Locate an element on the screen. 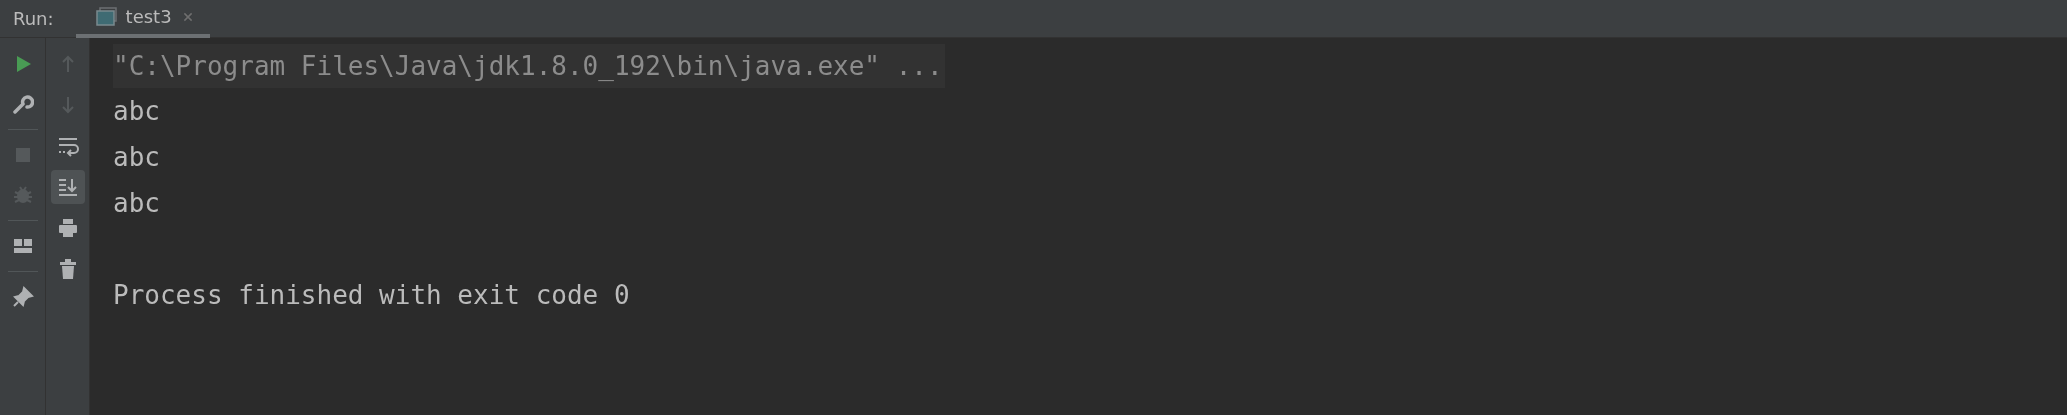  wrench-icon is located at coordinates (22, 104).